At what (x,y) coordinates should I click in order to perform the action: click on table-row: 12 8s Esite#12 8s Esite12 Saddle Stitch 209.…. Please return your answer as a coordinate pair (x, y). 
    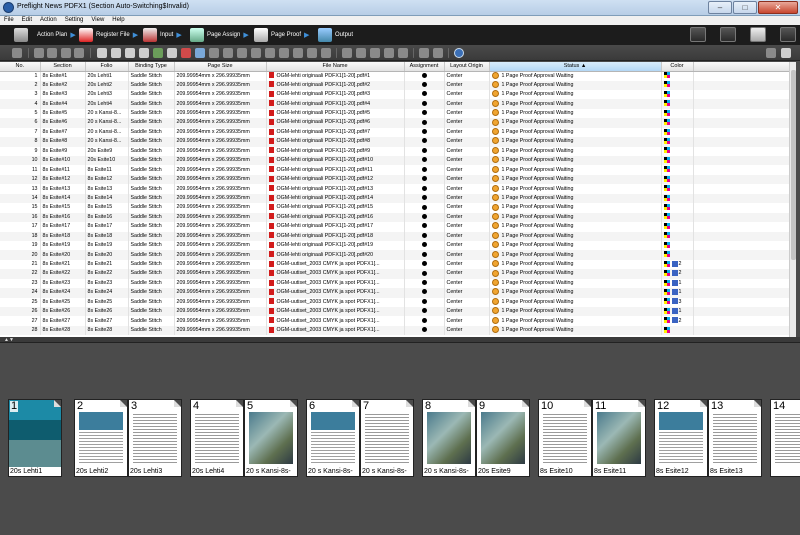
    Looking at the image, I should click on (395, 179).